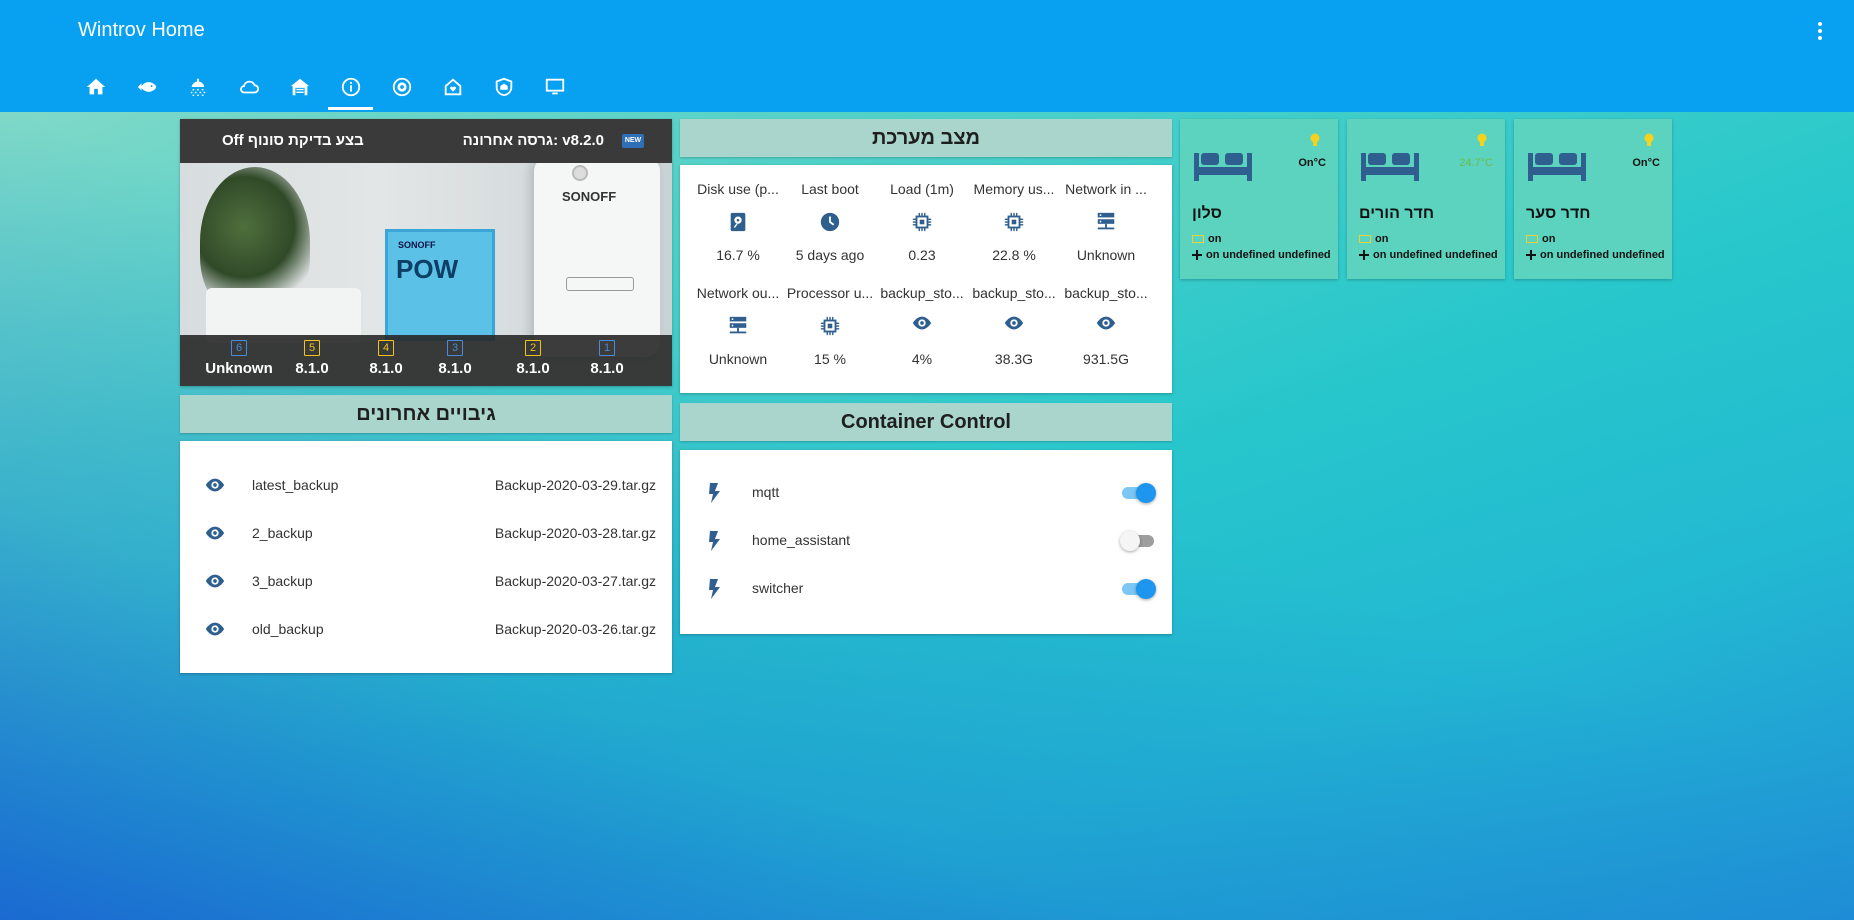 This screenshot has height=920, width=1854. I want to click on tab-cloud, so click(248, 89).